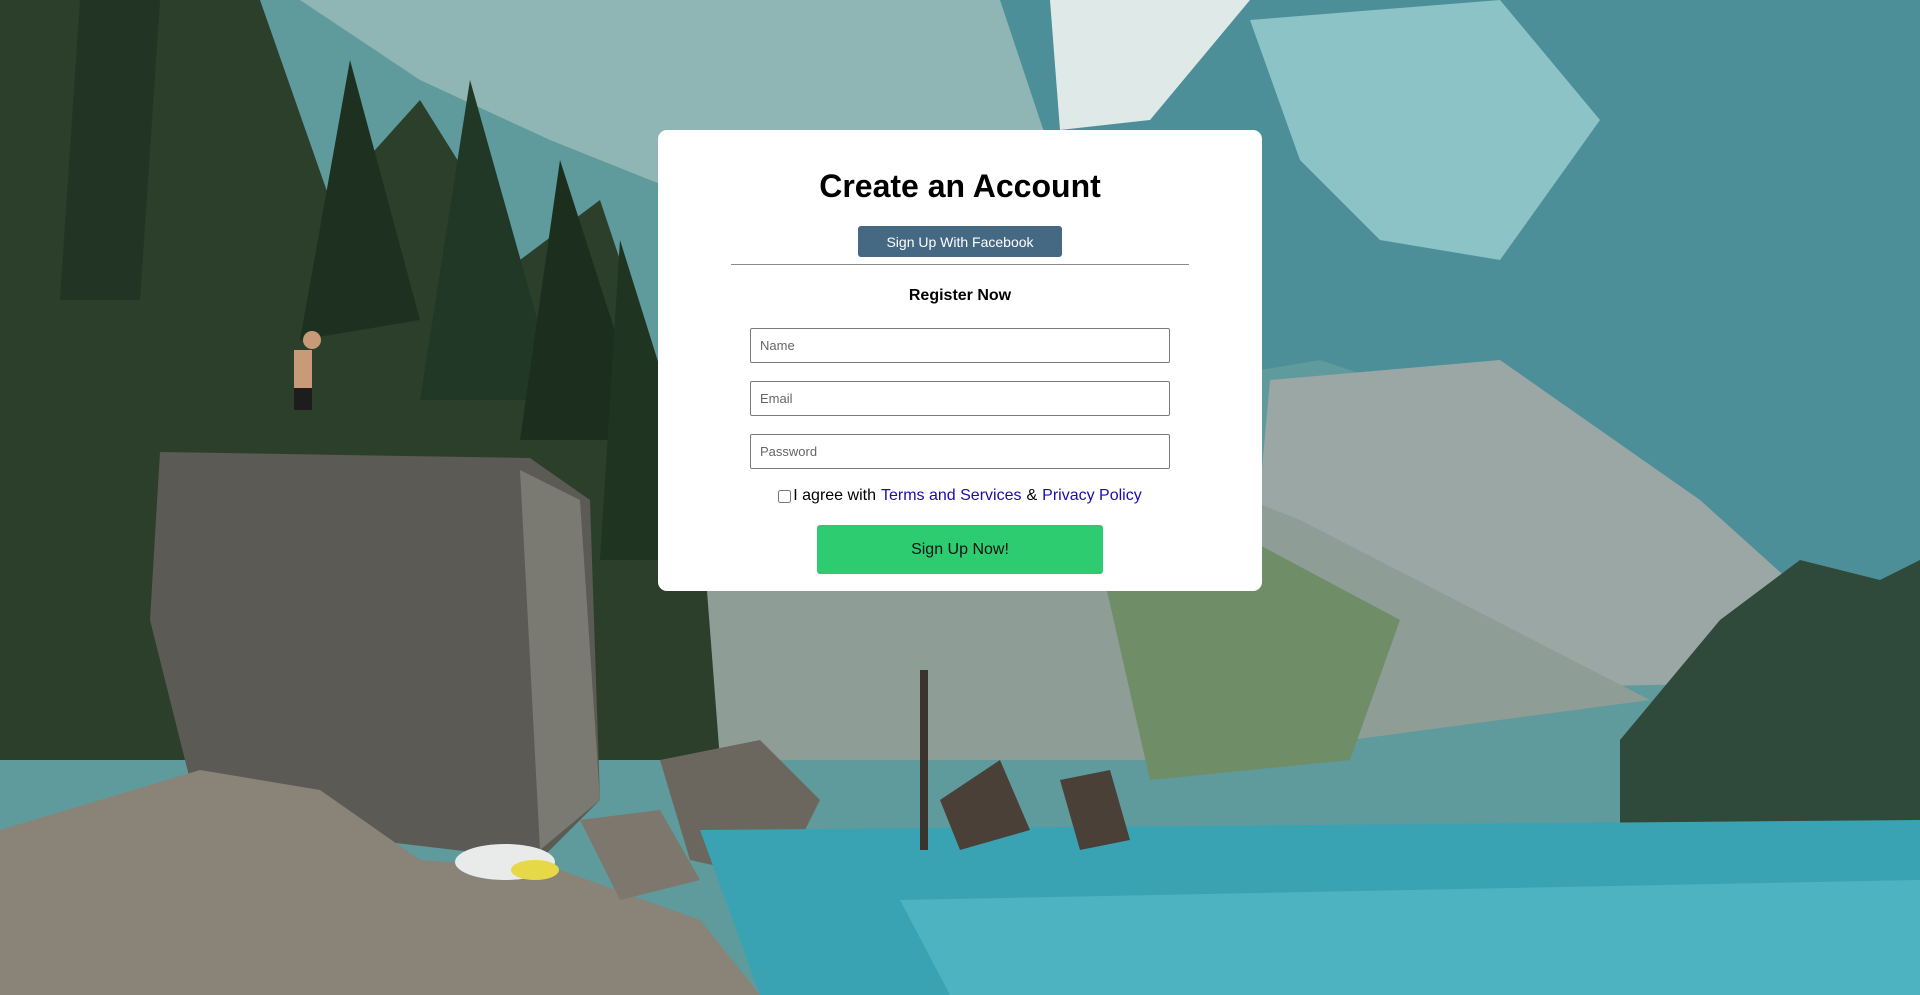  Describe the element at coordinates (960, 241) in the screenshot. I see `facebook-signup-button: Sign Up With Facebook` at that location.